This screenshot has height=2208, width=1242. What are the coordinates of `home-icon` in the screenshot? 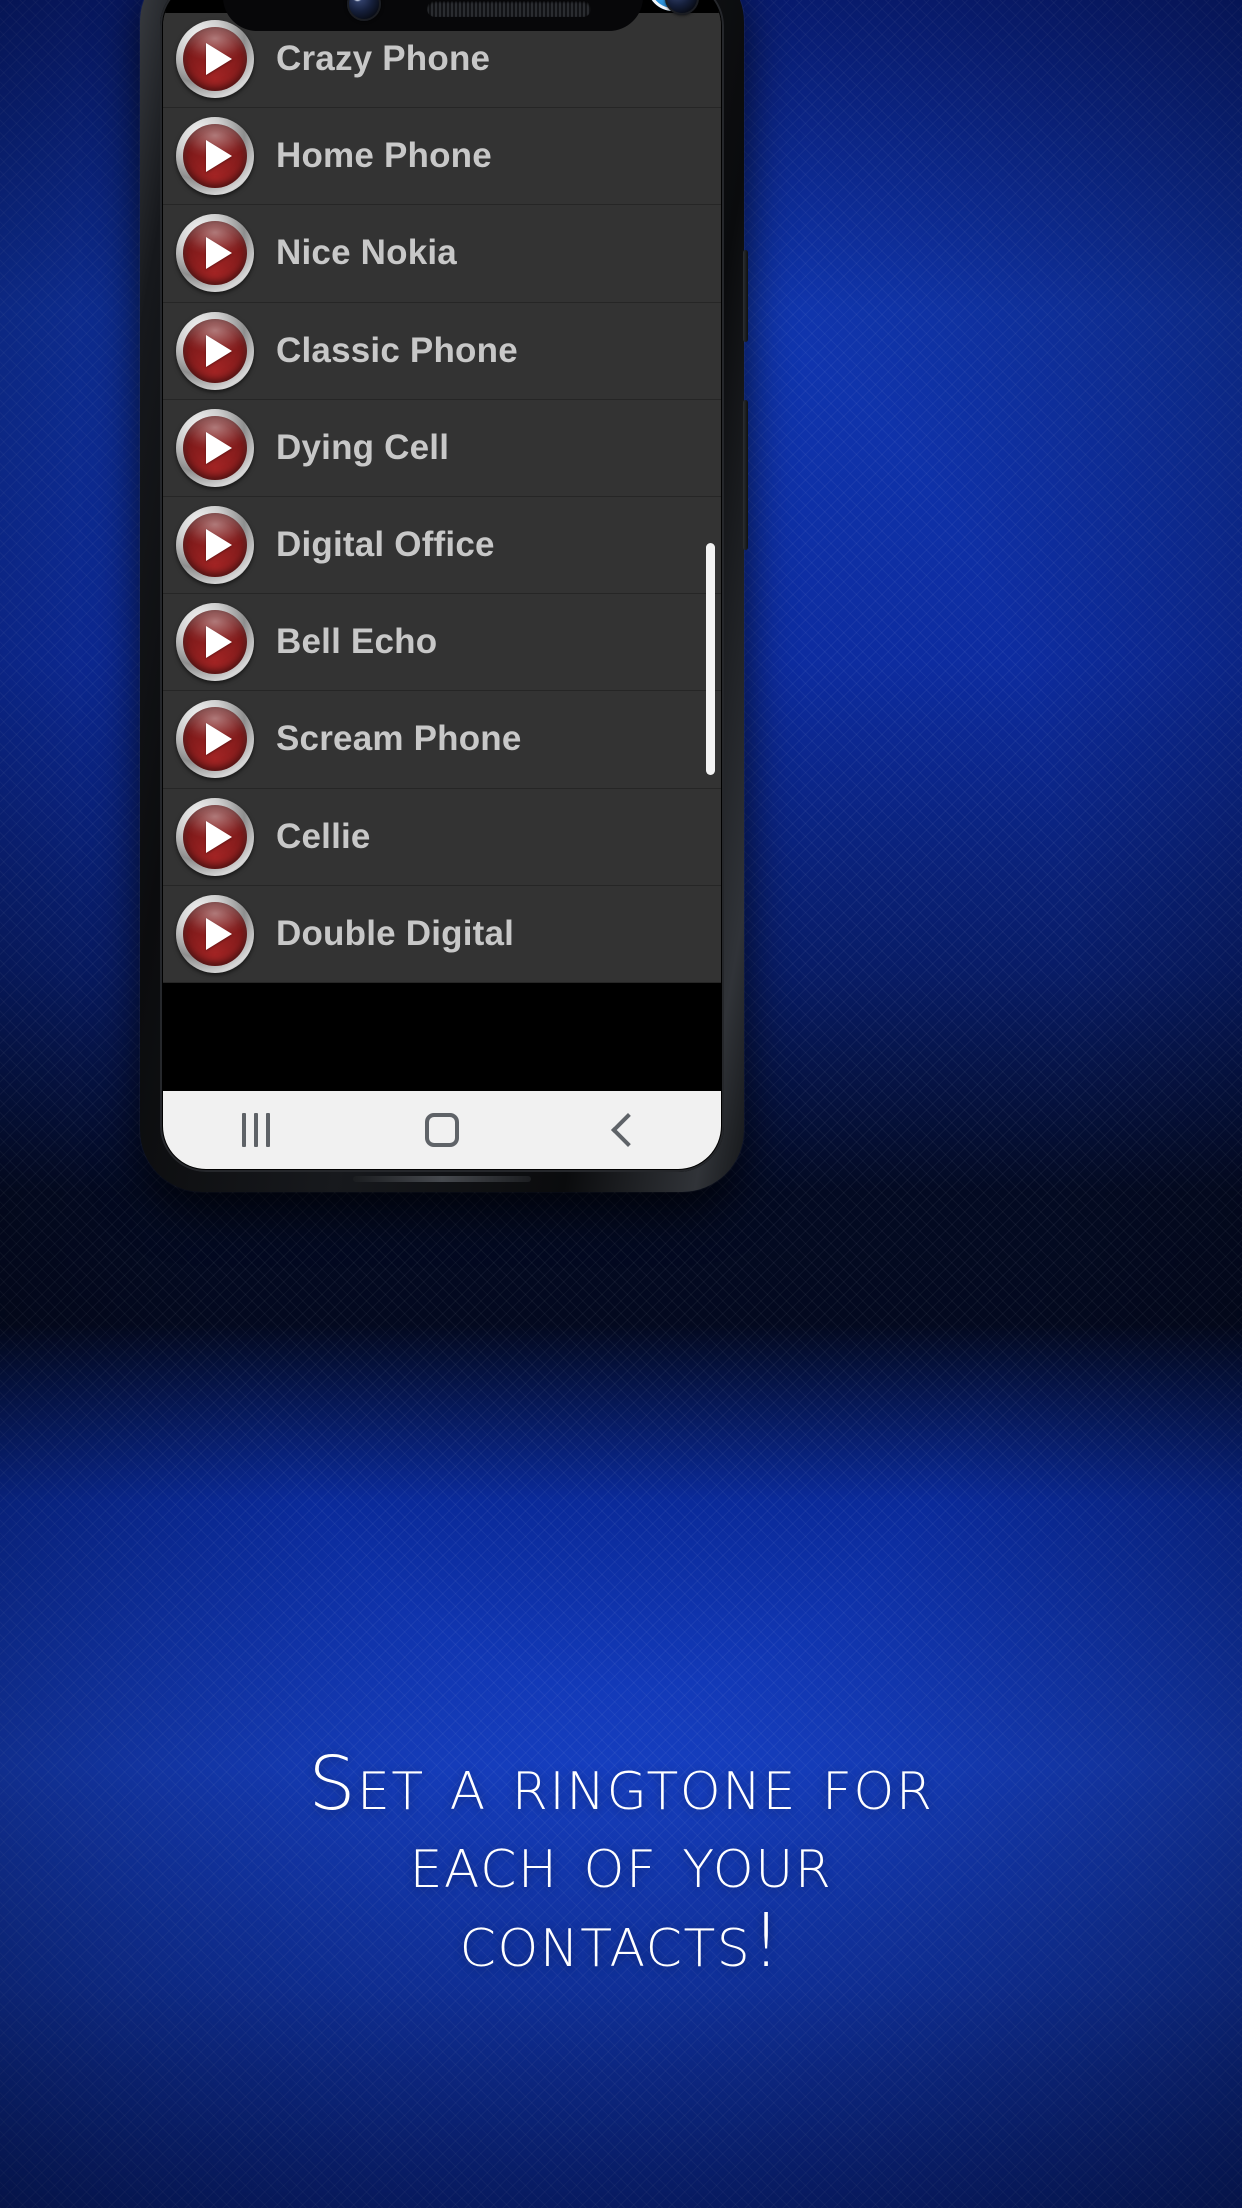 It's located at (442, 1130).